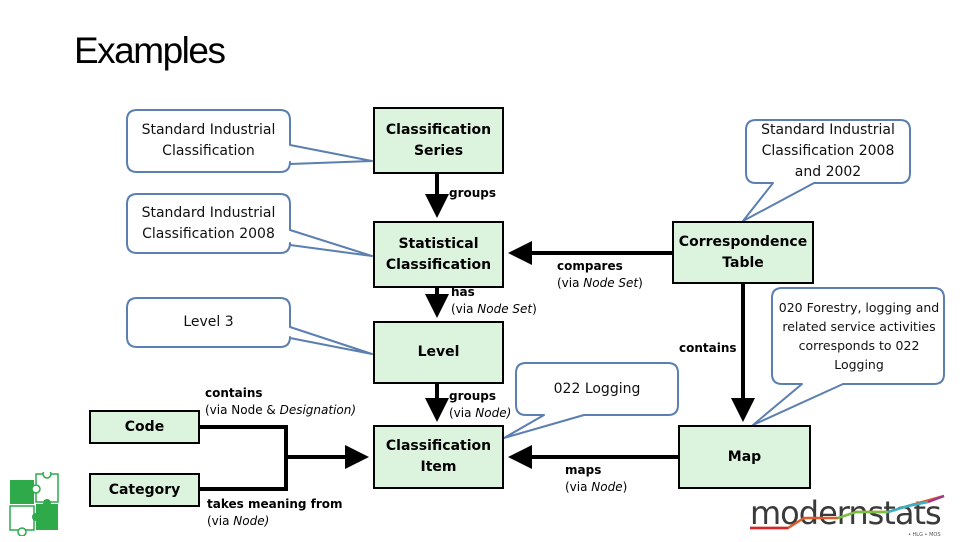 This screenshot has width=960, height=542. Describe the element at coordinates (251, 521) in the screenshot. I see `label-takes-meaning-term: Node)` at that location.